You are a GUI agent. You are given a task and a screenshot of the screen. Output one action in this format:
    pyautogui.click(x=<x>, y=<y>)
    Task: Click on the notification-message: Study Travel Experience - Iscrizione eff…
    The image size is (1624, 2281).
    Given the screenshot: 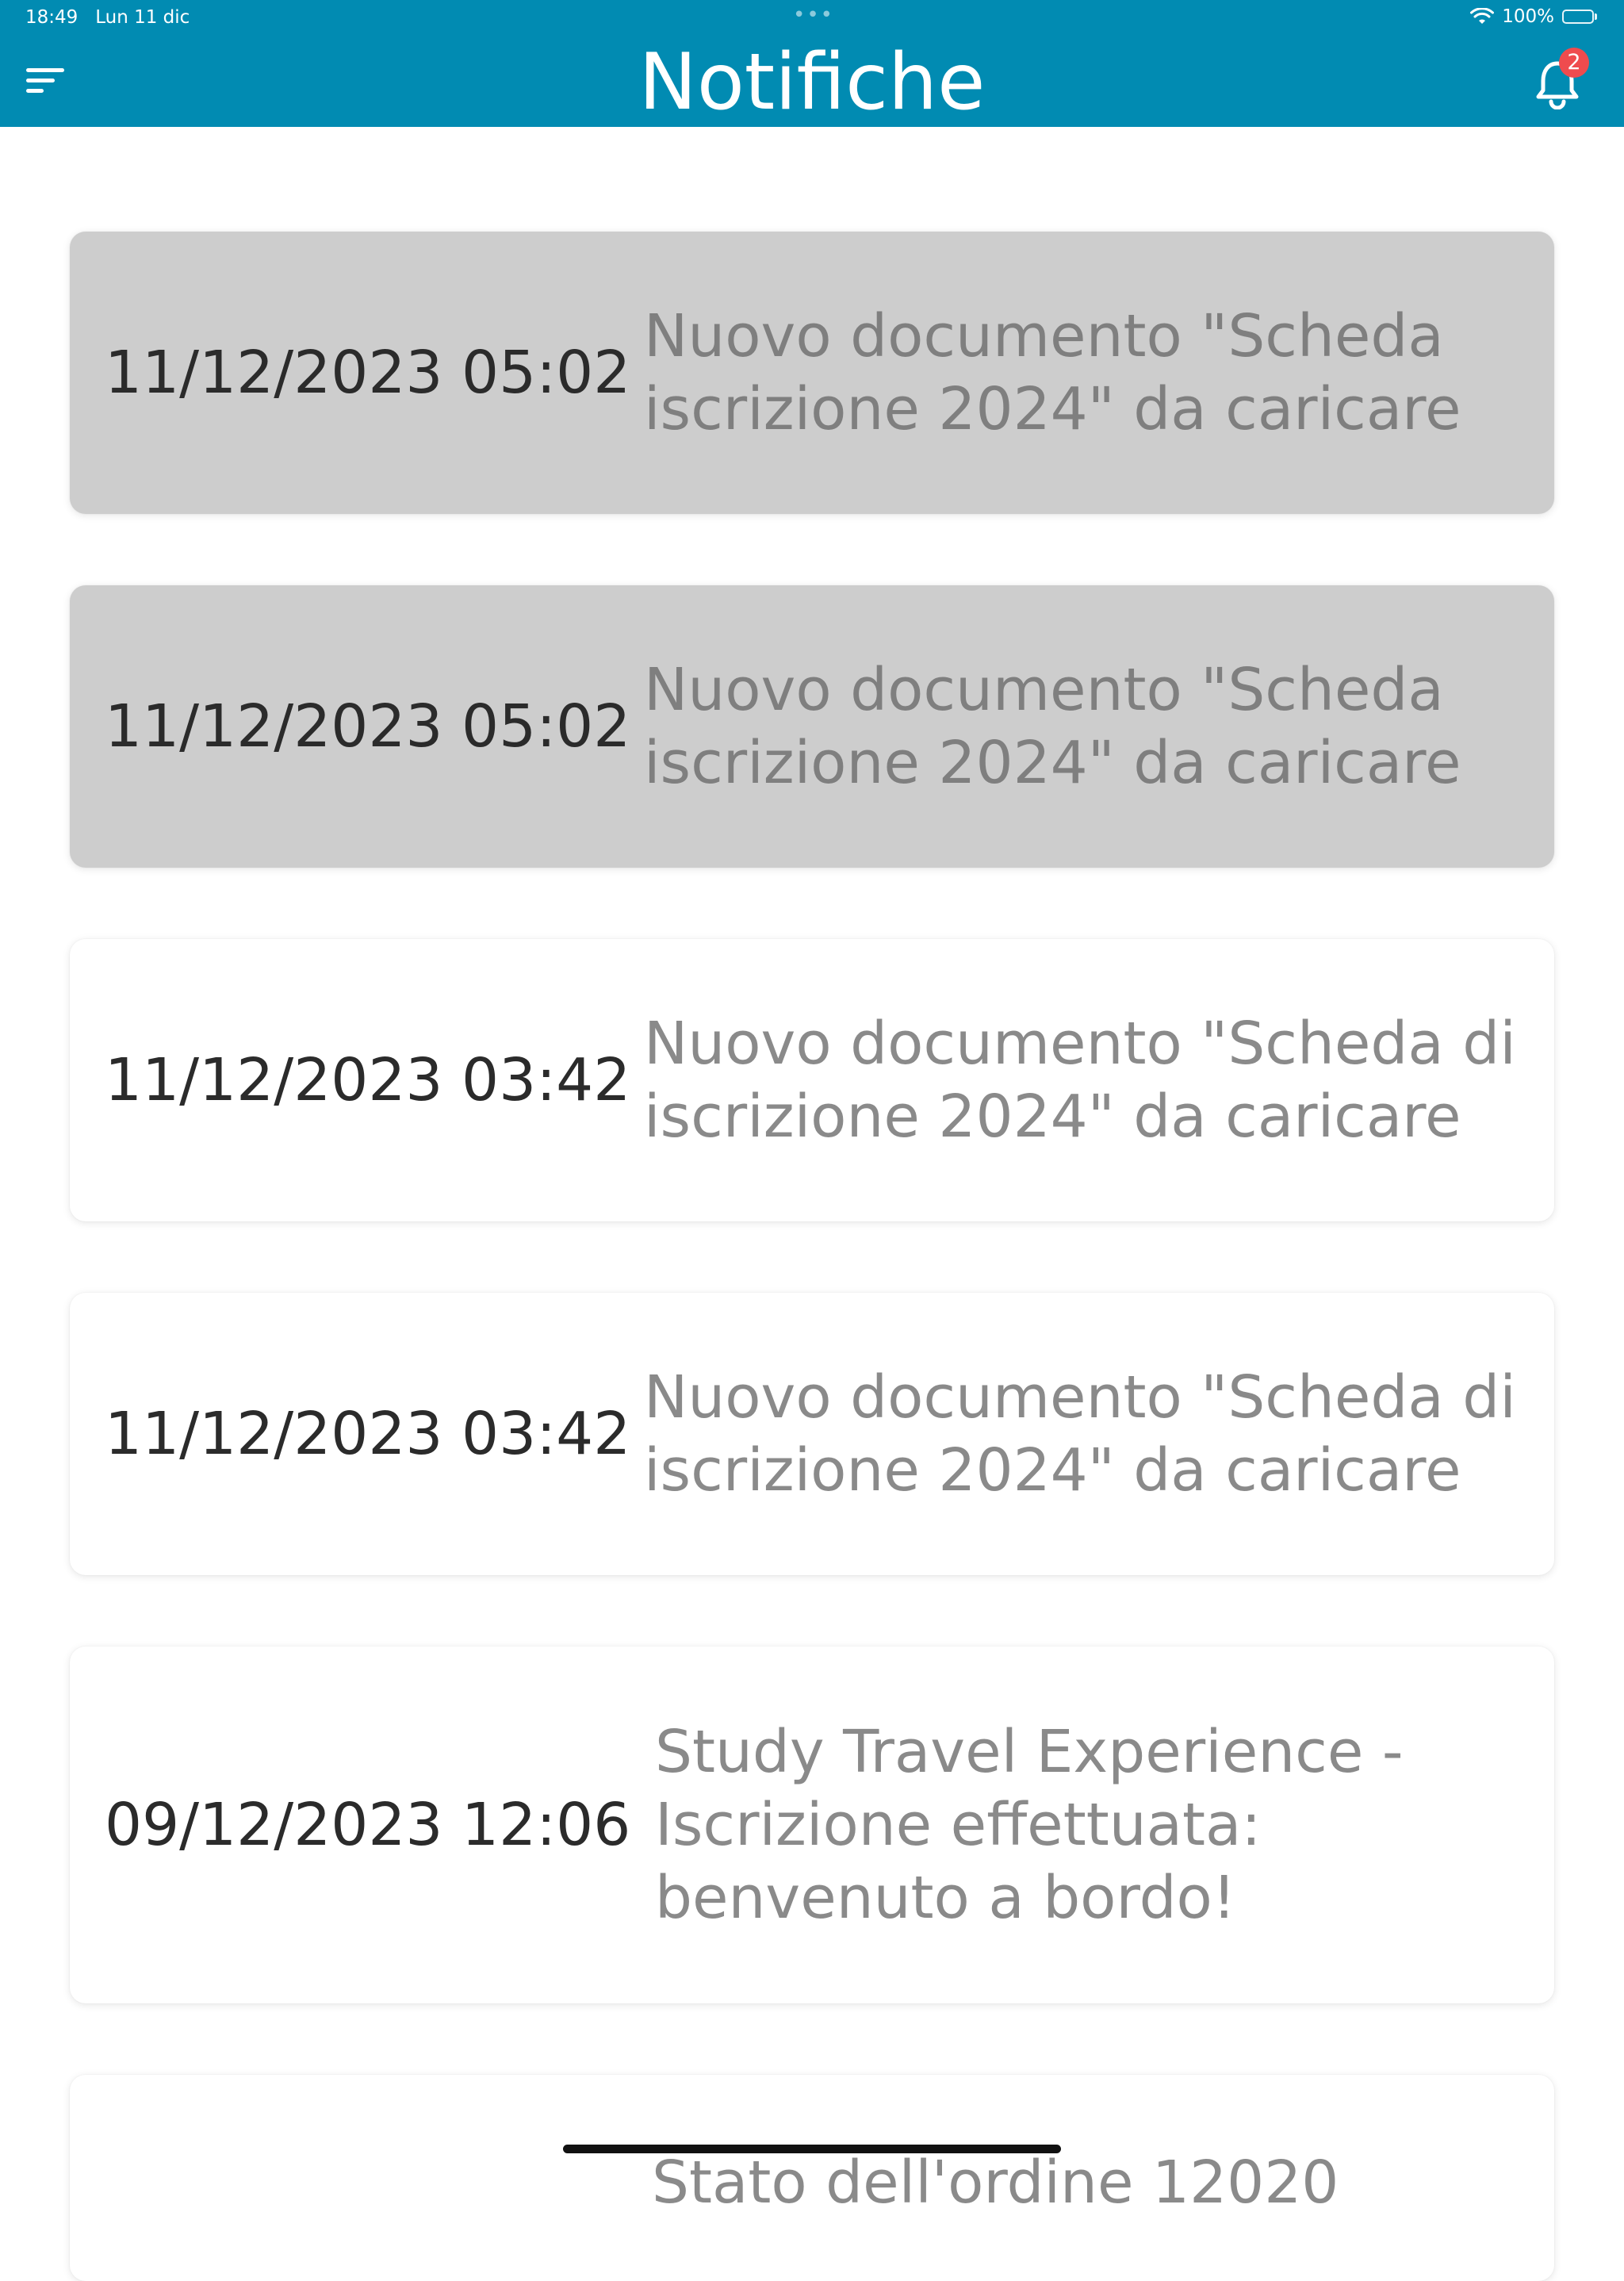 What is the action you would take?
    pyautogui.click(x=1029, y=1825)
    